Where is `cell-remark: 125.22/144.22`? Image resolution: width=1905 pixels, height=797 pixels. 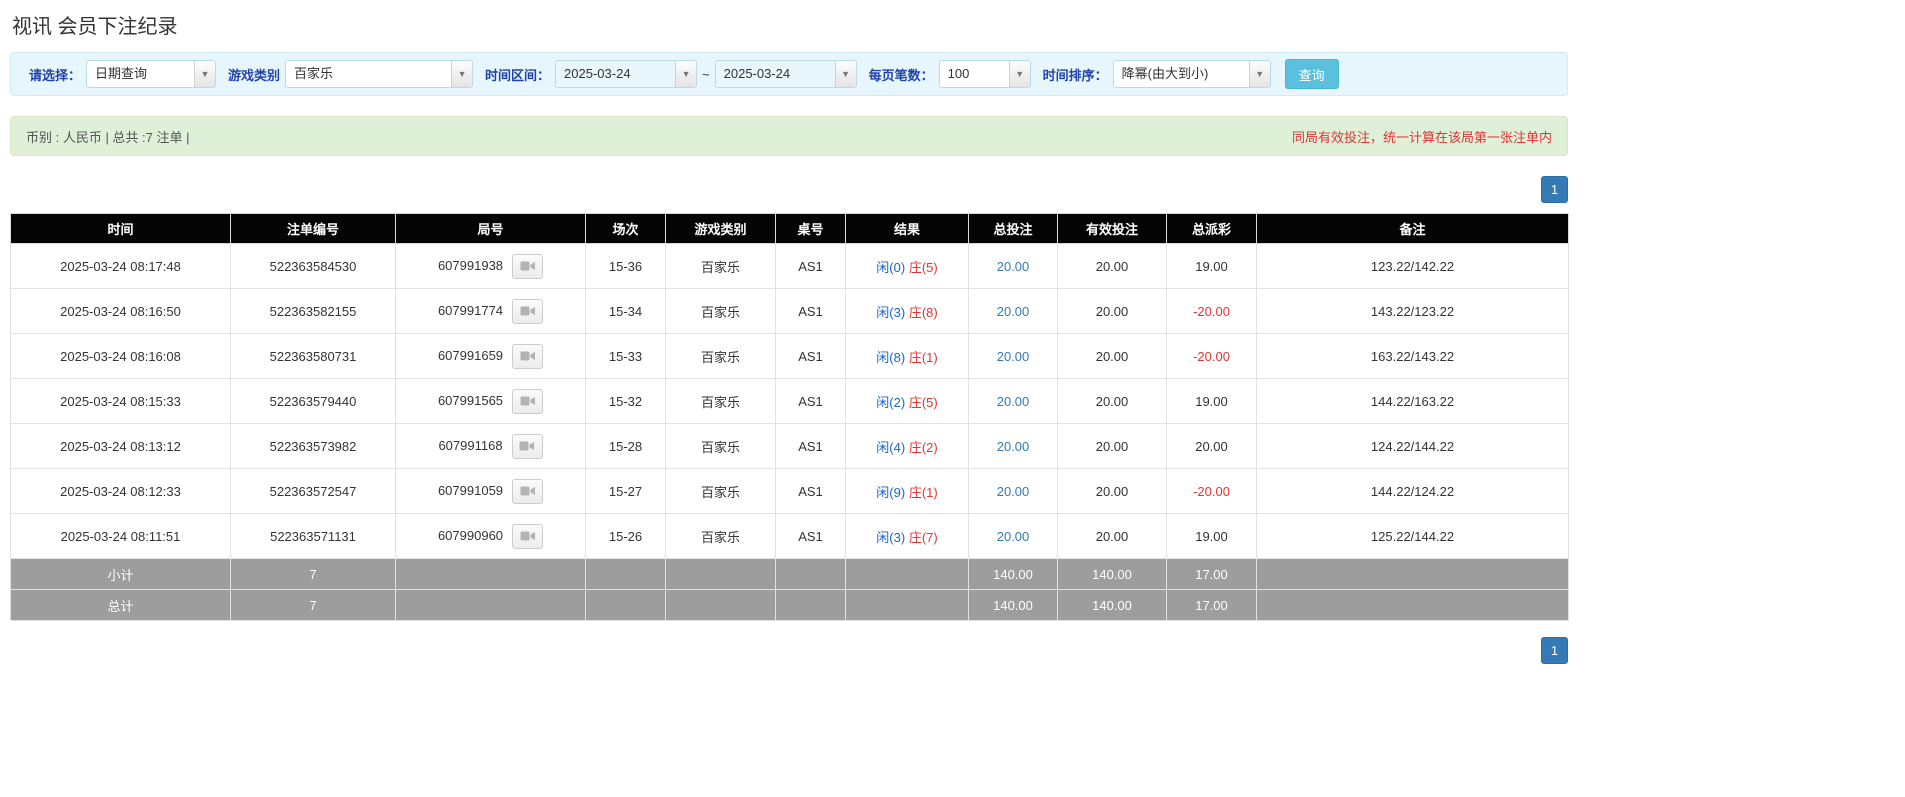 cell-remark: 125.22/144.22 is located at coordinates (1412, 536).